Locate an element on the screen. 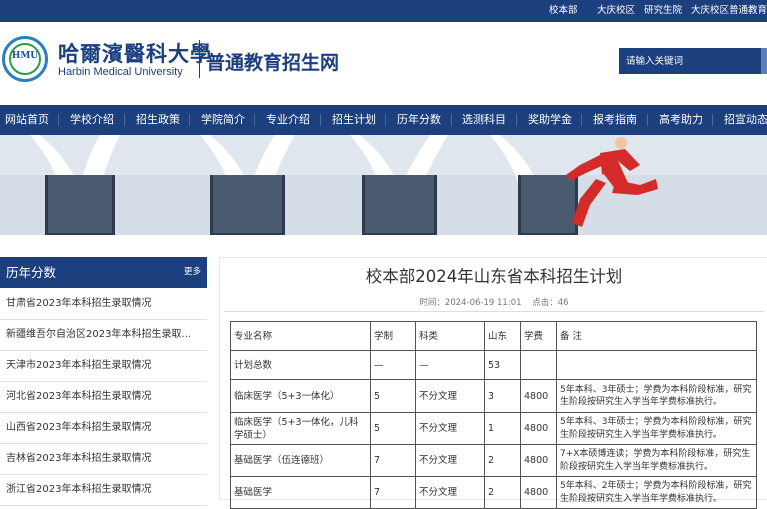 The image size is (767, 509). table-header-cell: 学制 is located at coordinates (393, 336).